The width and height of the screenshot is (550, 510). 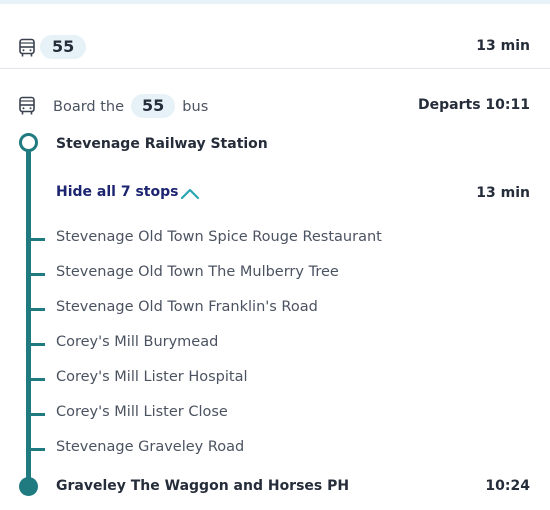 I want to click on destination-stop-name: Graveley The Waggon and Horses PH, so click(x=203, y=486).